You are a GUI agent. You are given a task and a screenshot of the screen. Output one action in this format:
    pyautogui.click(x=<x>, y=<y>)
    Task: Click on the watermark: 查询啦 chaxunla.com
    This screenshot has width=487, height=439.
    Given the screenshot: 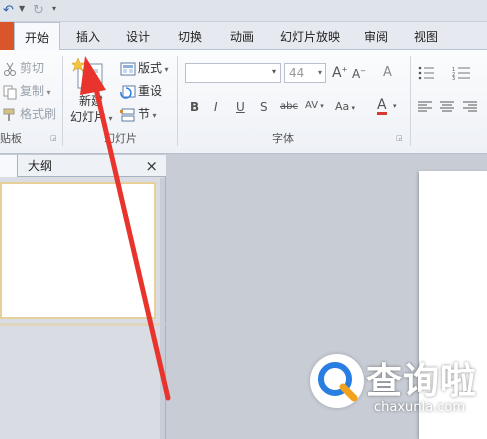 What is the action you would take?
    pyautogui.click(x=396, y=393)
    